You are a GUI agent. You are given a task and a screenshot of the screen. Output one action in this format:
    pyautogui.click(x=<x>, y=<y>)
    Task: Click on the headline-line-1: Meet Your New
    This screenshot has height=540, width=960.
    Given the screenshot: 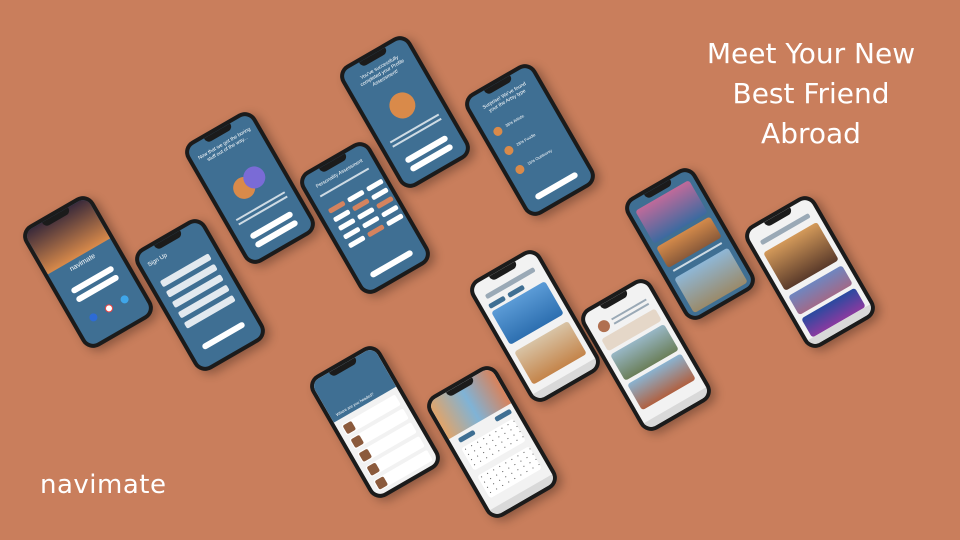 What is the action you would take?
    pyautogui.click(x=811, y=53)
    